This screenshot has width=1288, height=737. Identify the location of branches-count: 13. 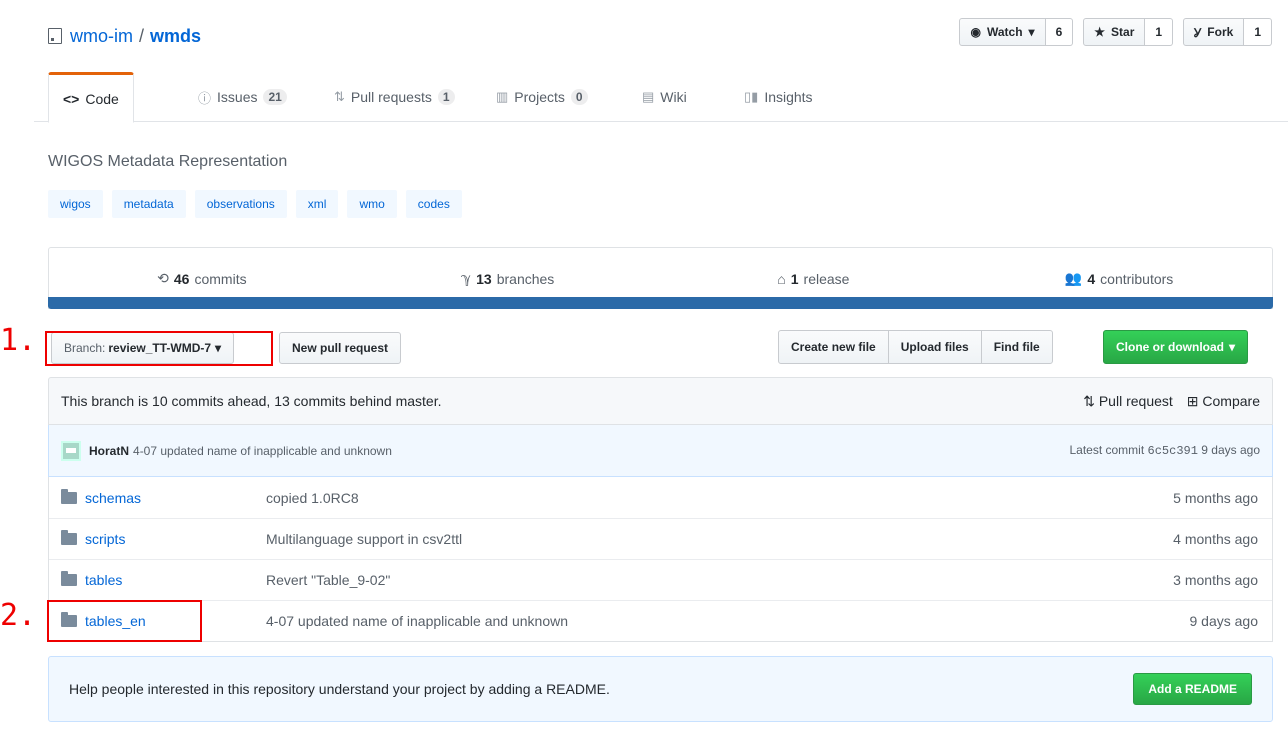
(484, 278).